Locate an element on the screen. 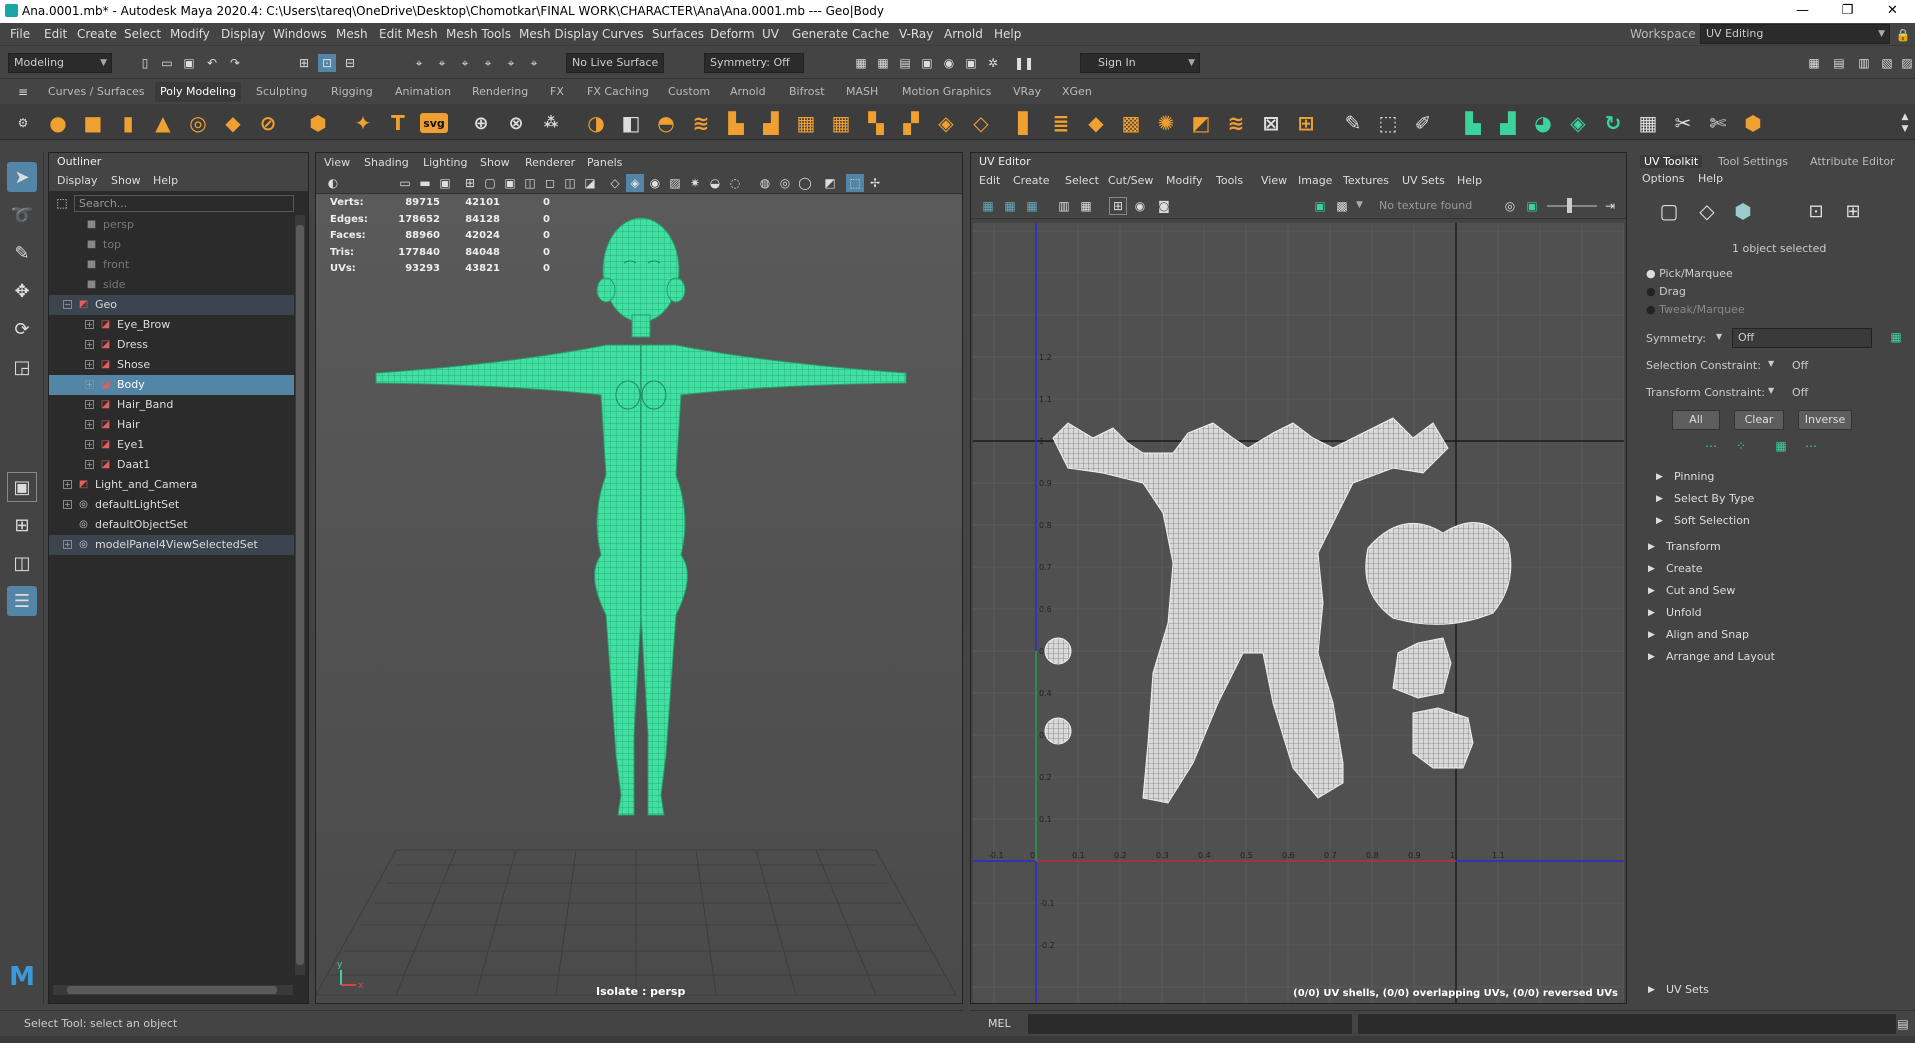 The height and width of the screenshot is (1043, 1915). move-tool-icon: ✥ is located at coordinates (22, 291).